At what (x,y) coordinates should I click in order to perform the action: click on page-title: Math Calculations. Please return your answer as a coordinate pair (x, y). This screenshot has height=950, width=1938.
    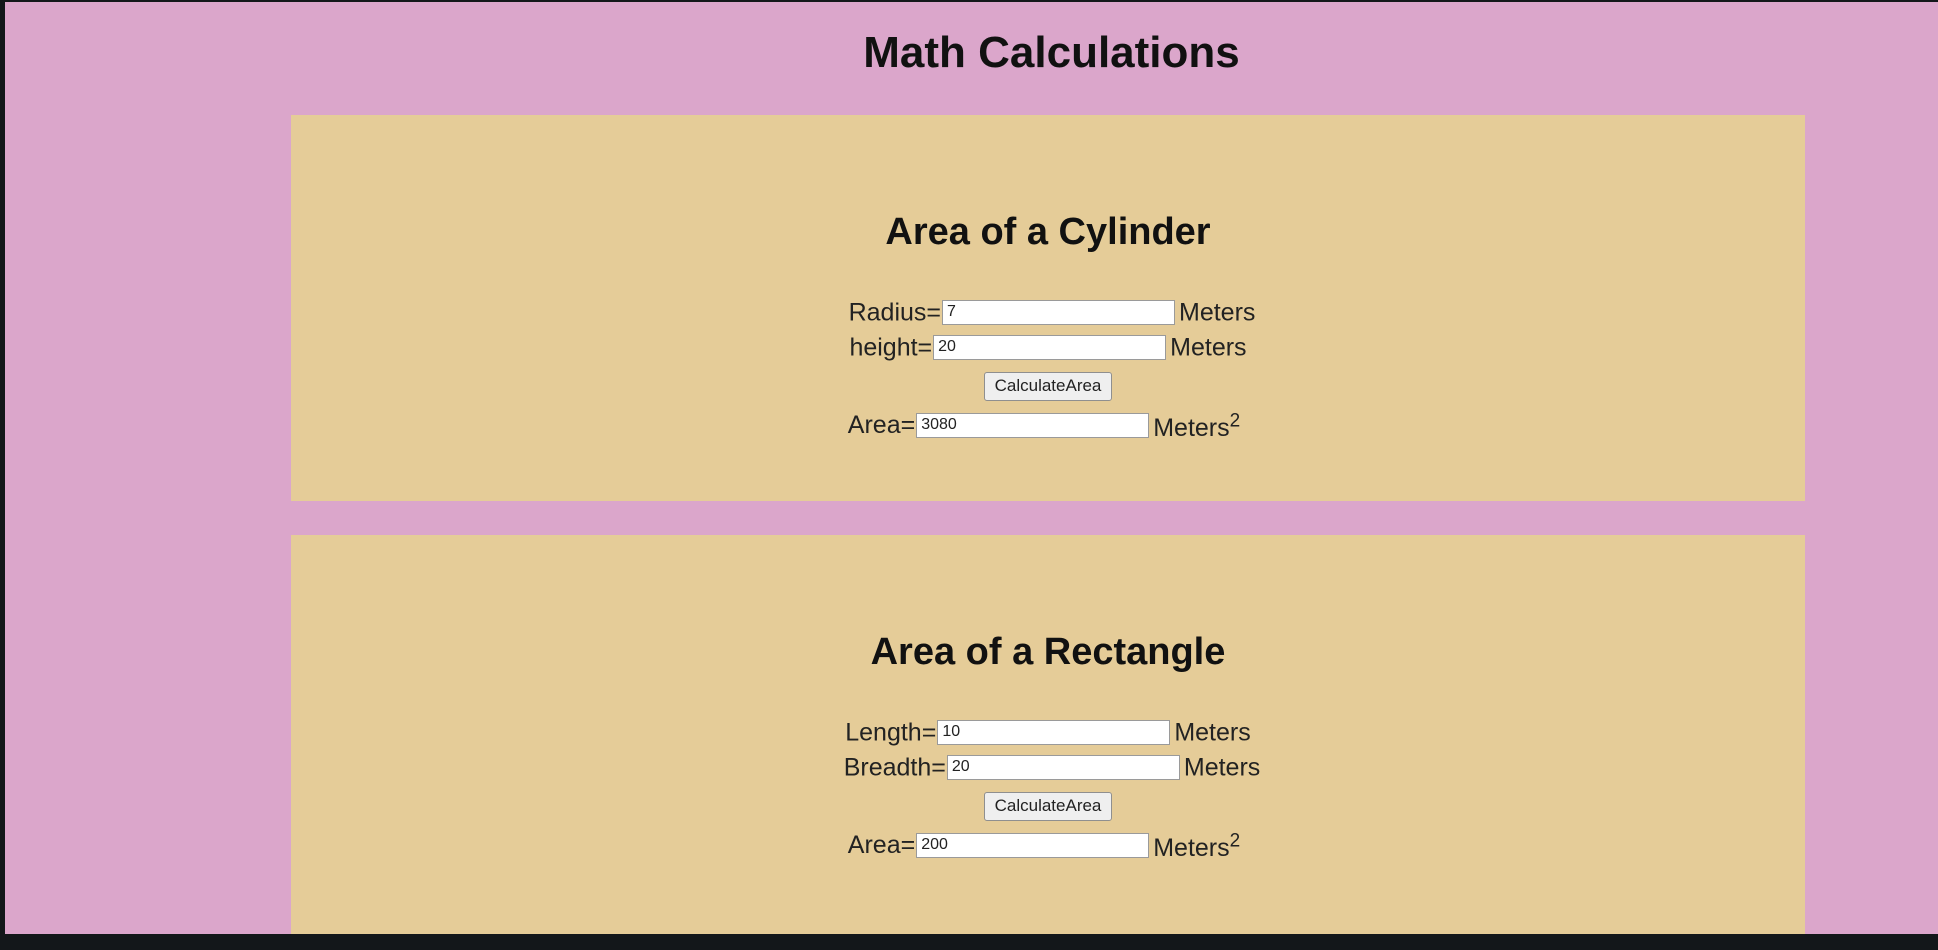
    Looking at the image, I should click on (1051, 52).